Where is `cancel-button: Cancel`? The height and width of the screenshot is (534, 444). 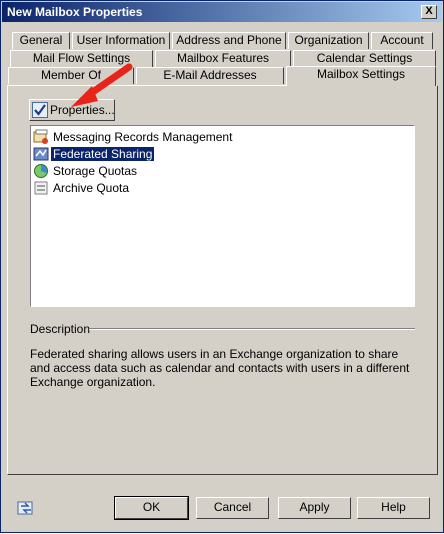 cancel-button: Cancel is located at coordinates (232, 508).